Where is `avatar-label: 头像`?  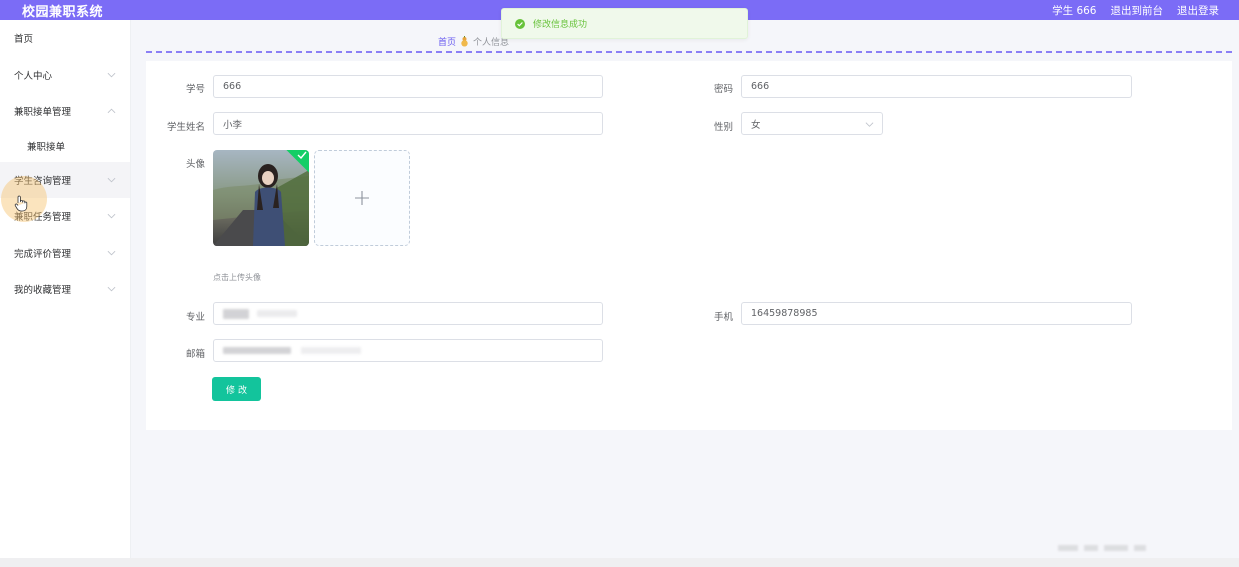
avatar-label: 头像 is located at coordinates (195, 164).